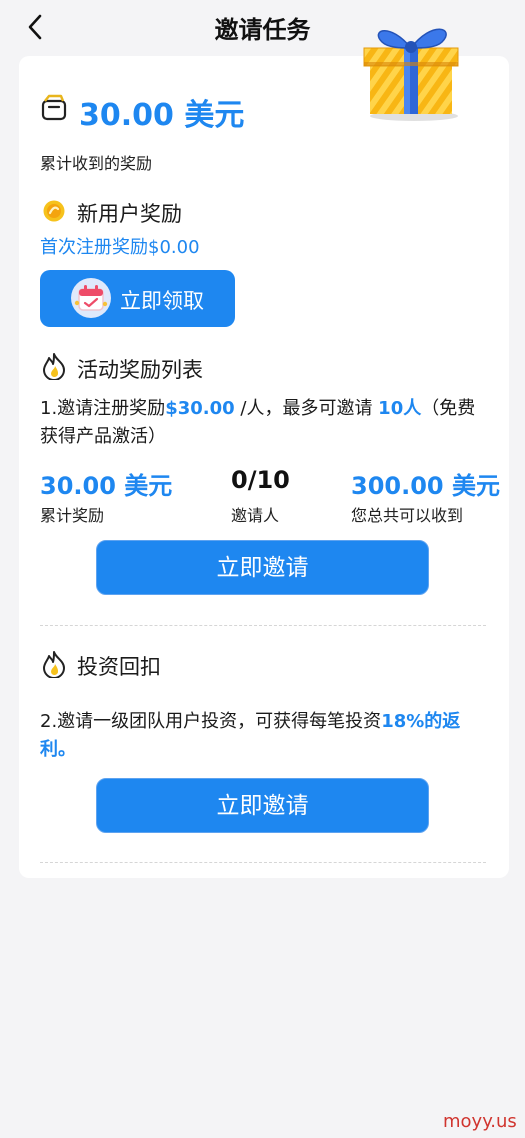  What do you see at coordinates (54, 108) in the screenshot?
I see `wallet-icon` at bounding box center [54, 108].